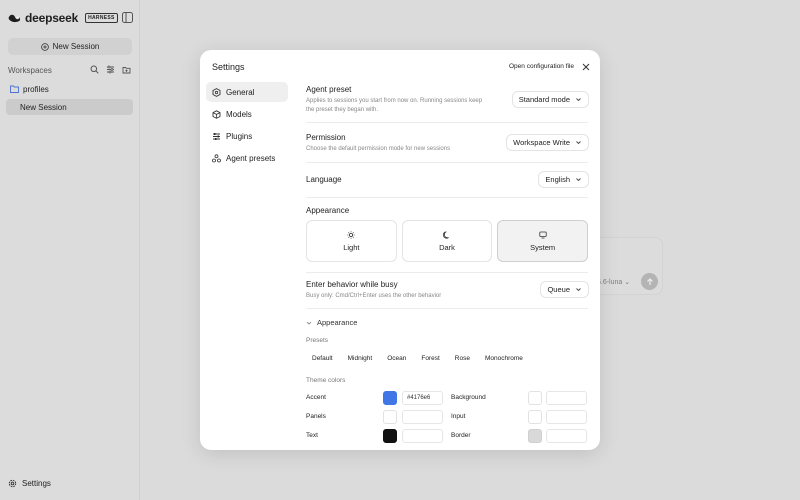  I want to click on nav-item-label: Models, so click(239, 114).